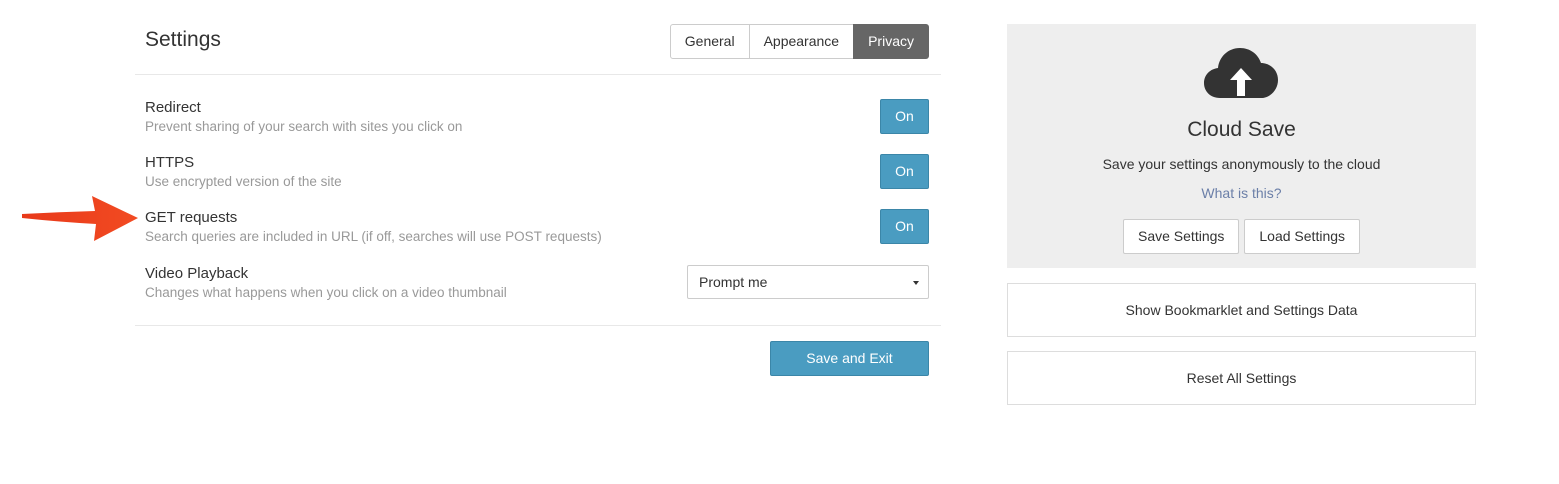  I want to click on tab-privacy: Privacy, so click(891, 41).